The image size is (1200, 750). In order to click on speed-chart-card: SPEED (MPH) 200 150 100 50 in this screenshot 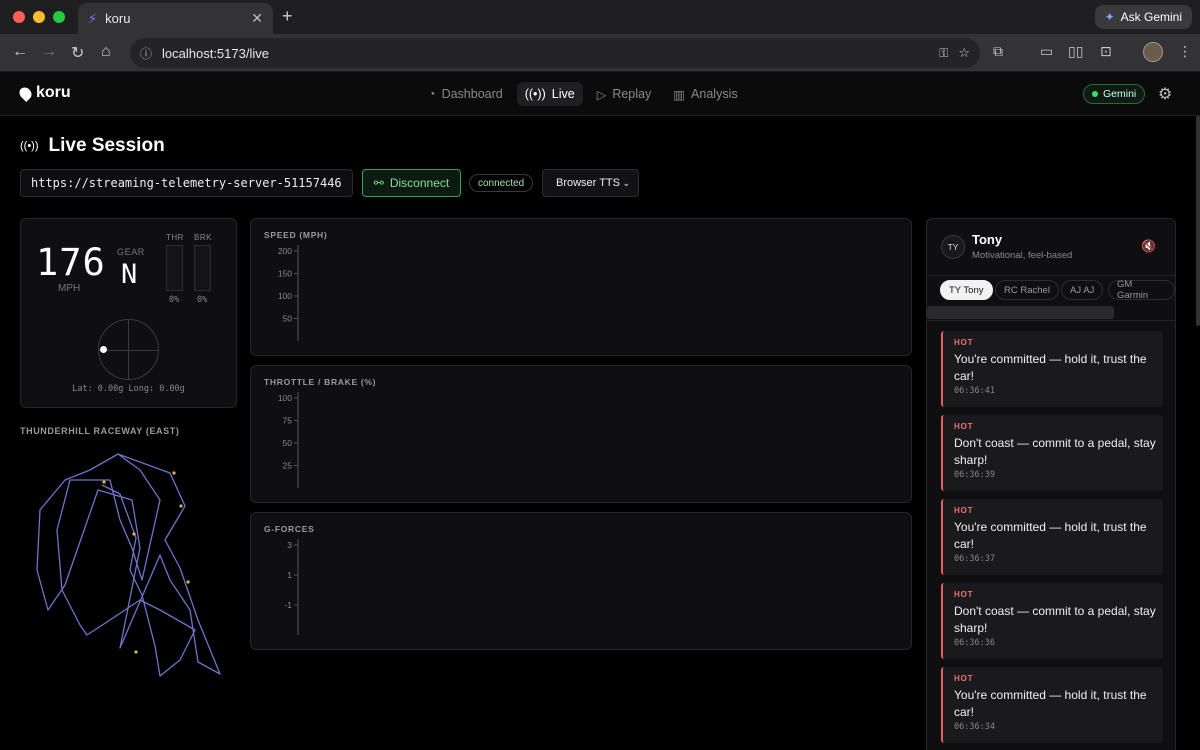, I will do `click(581, 287)`.